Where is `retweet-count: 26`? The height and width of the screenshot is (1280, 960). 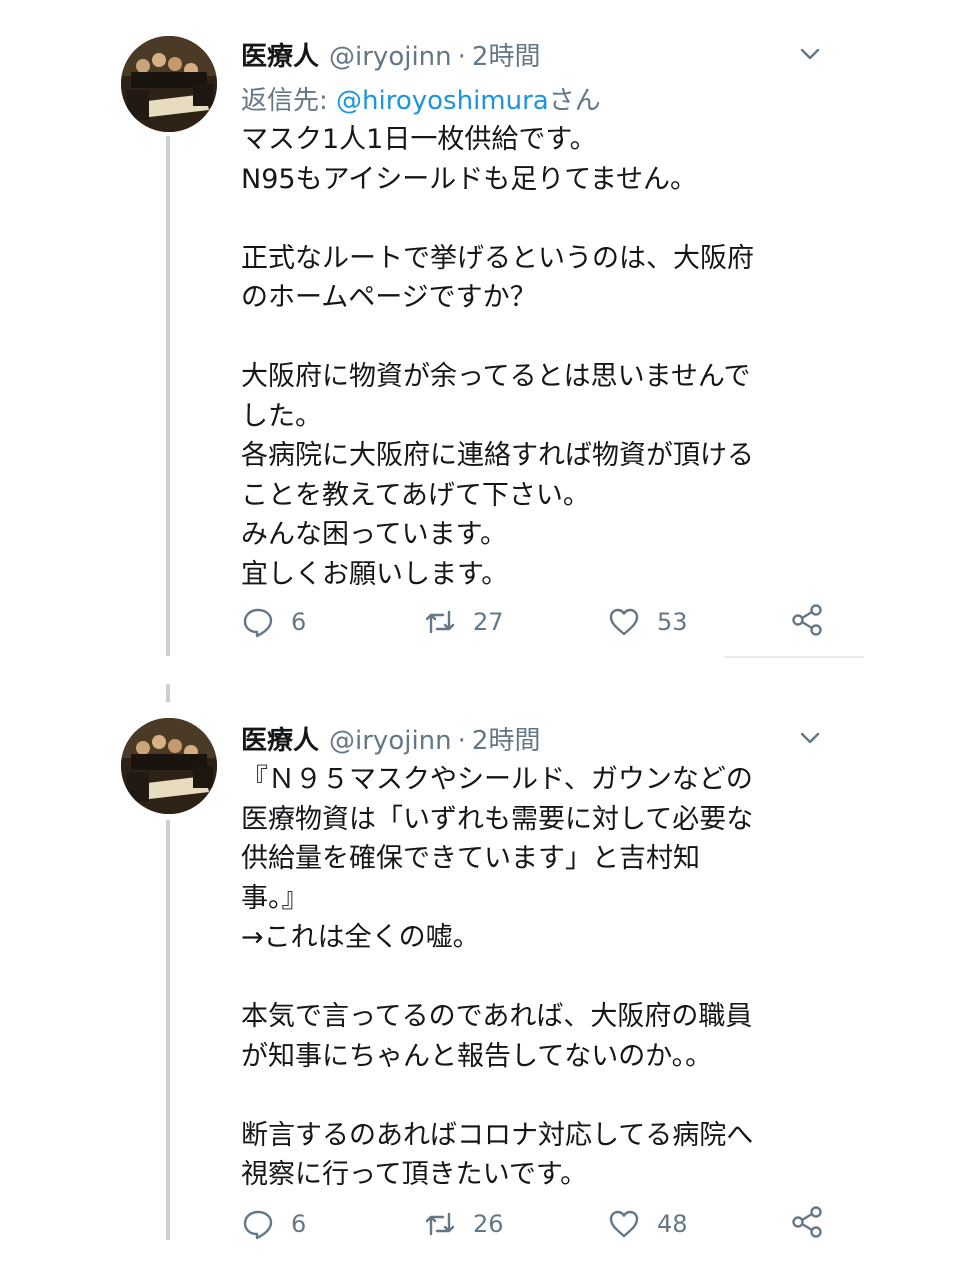
retweet-count: 26 is located at coordinates (488, 1224).